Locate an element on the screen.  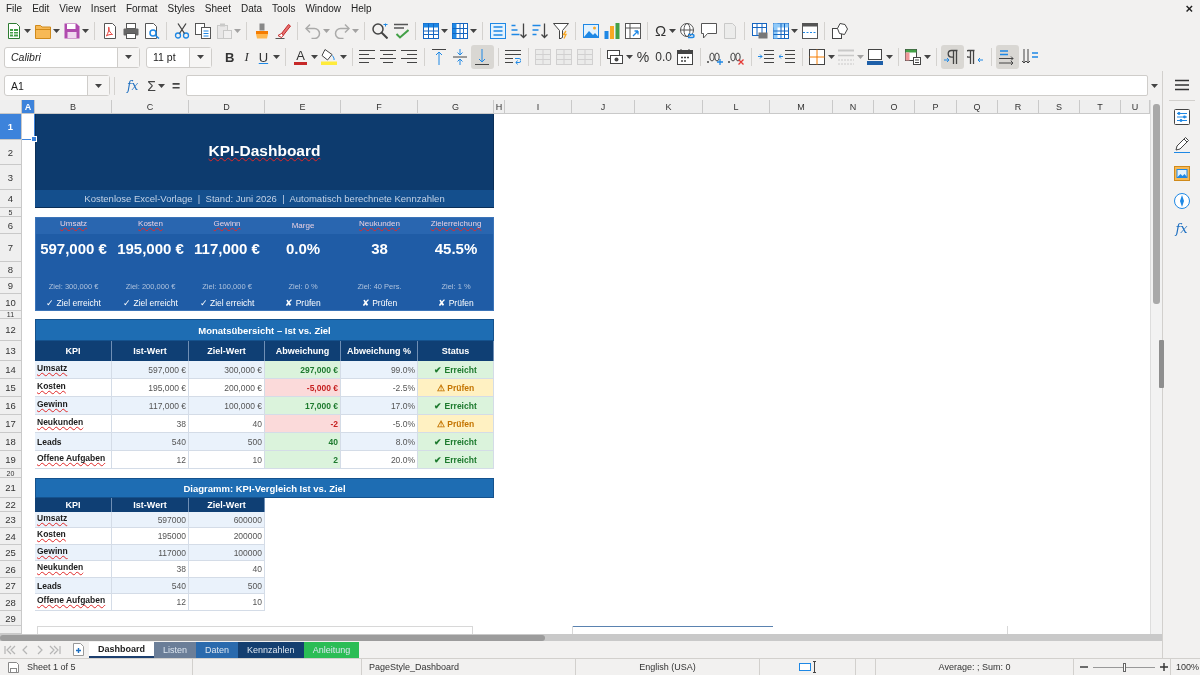
minus-icon is located at coordinates (1084, 667).